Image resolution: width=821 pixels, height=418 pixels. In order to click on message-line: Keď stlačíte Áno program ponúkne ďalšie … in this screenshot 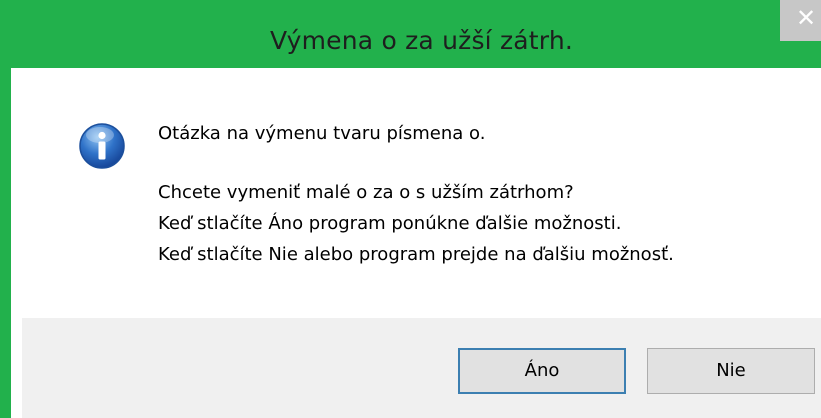, I will do `click(390, 223)`.